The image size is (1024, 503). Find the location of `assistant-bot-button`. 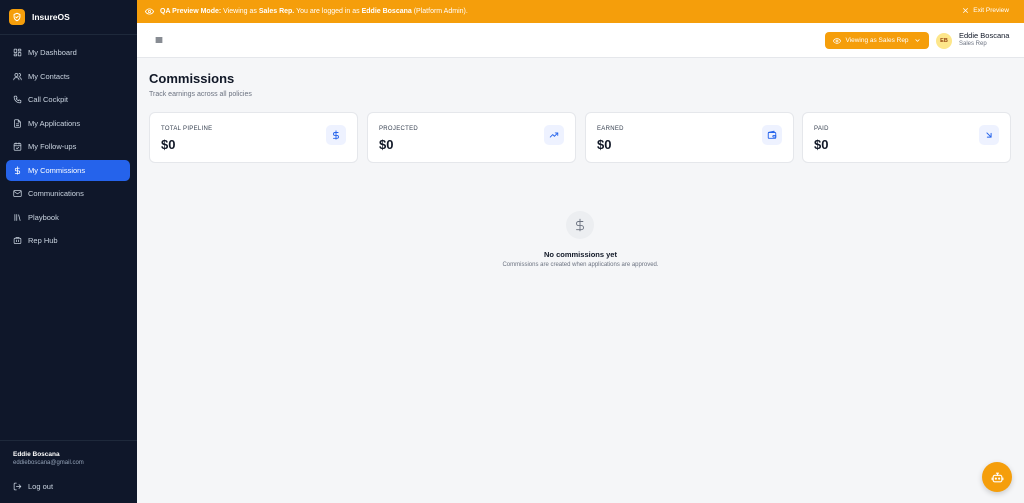

assistant-bot-button is located at coordinates (997, 477).